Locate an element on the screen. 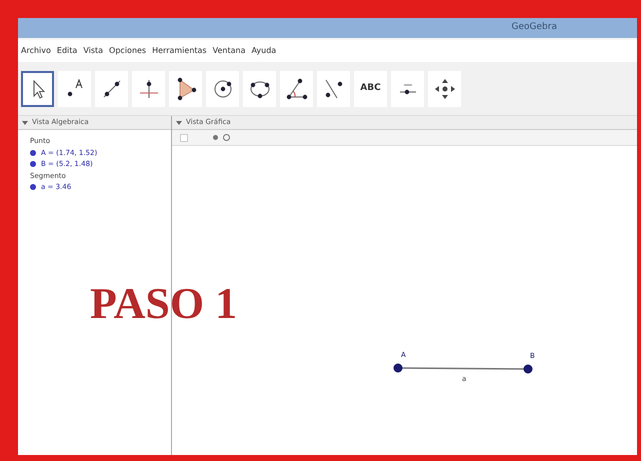  menu-item: Ventana is located at coordinates (229, 51).